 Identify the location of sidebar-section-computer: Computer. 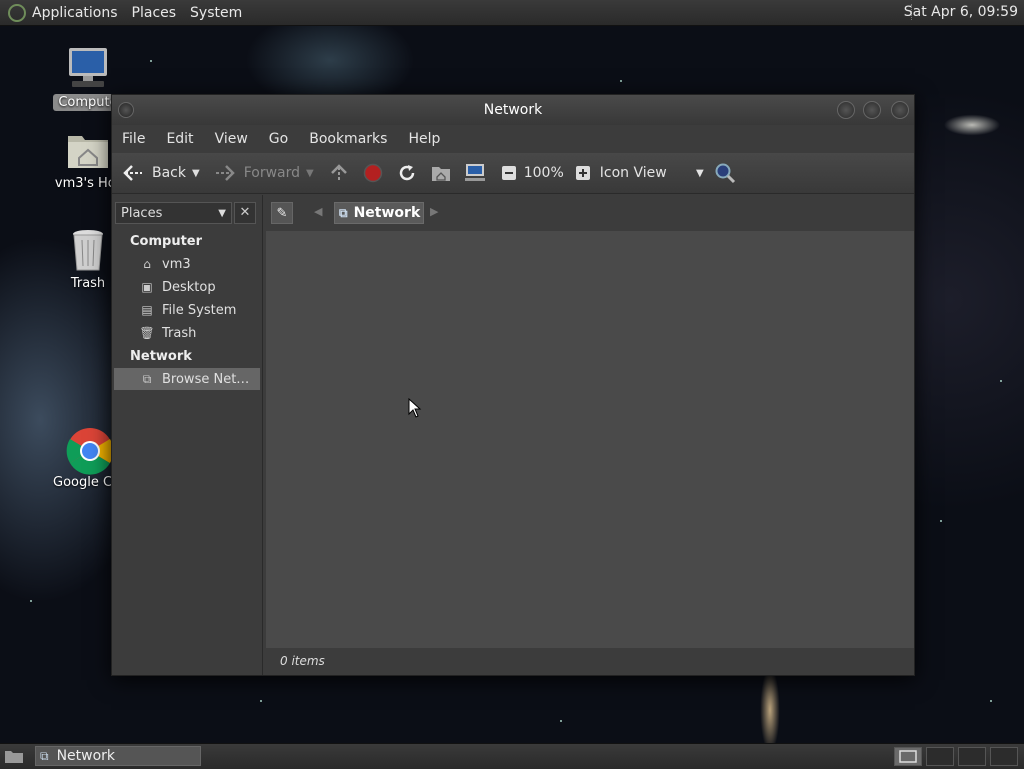
(166, 241).